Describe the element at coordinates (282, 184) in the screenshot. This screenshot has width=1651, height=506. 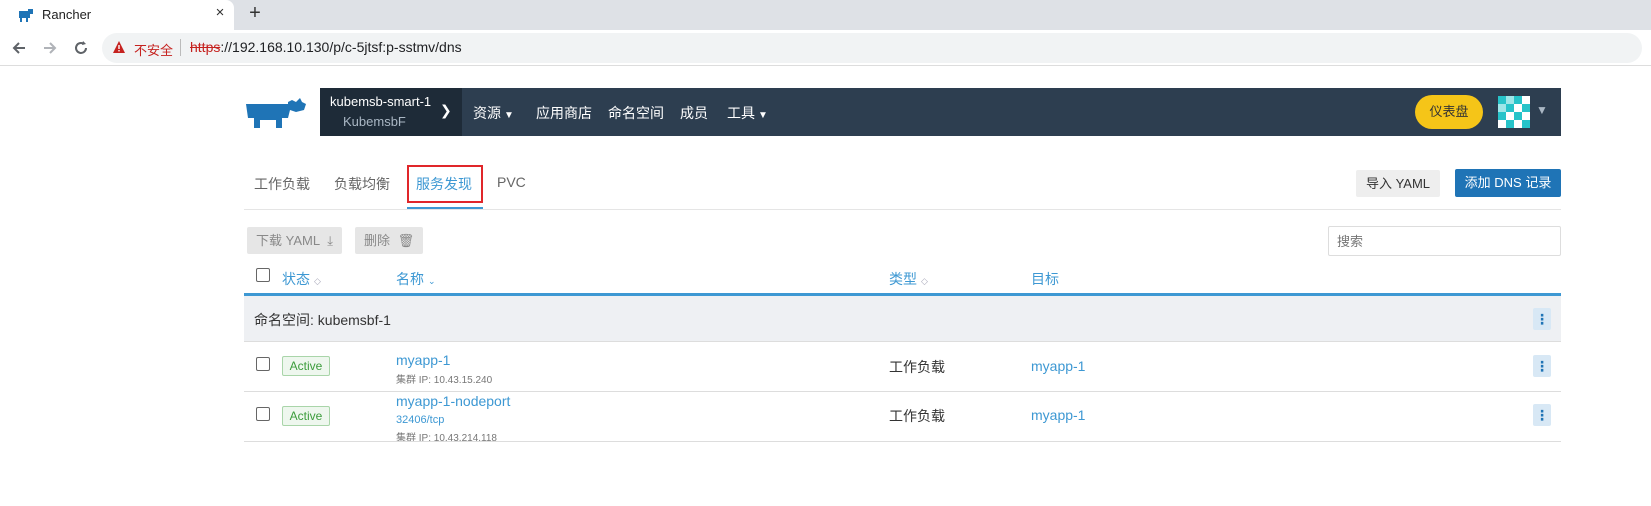
I see `tab-workloads: 工作负载` at that location.